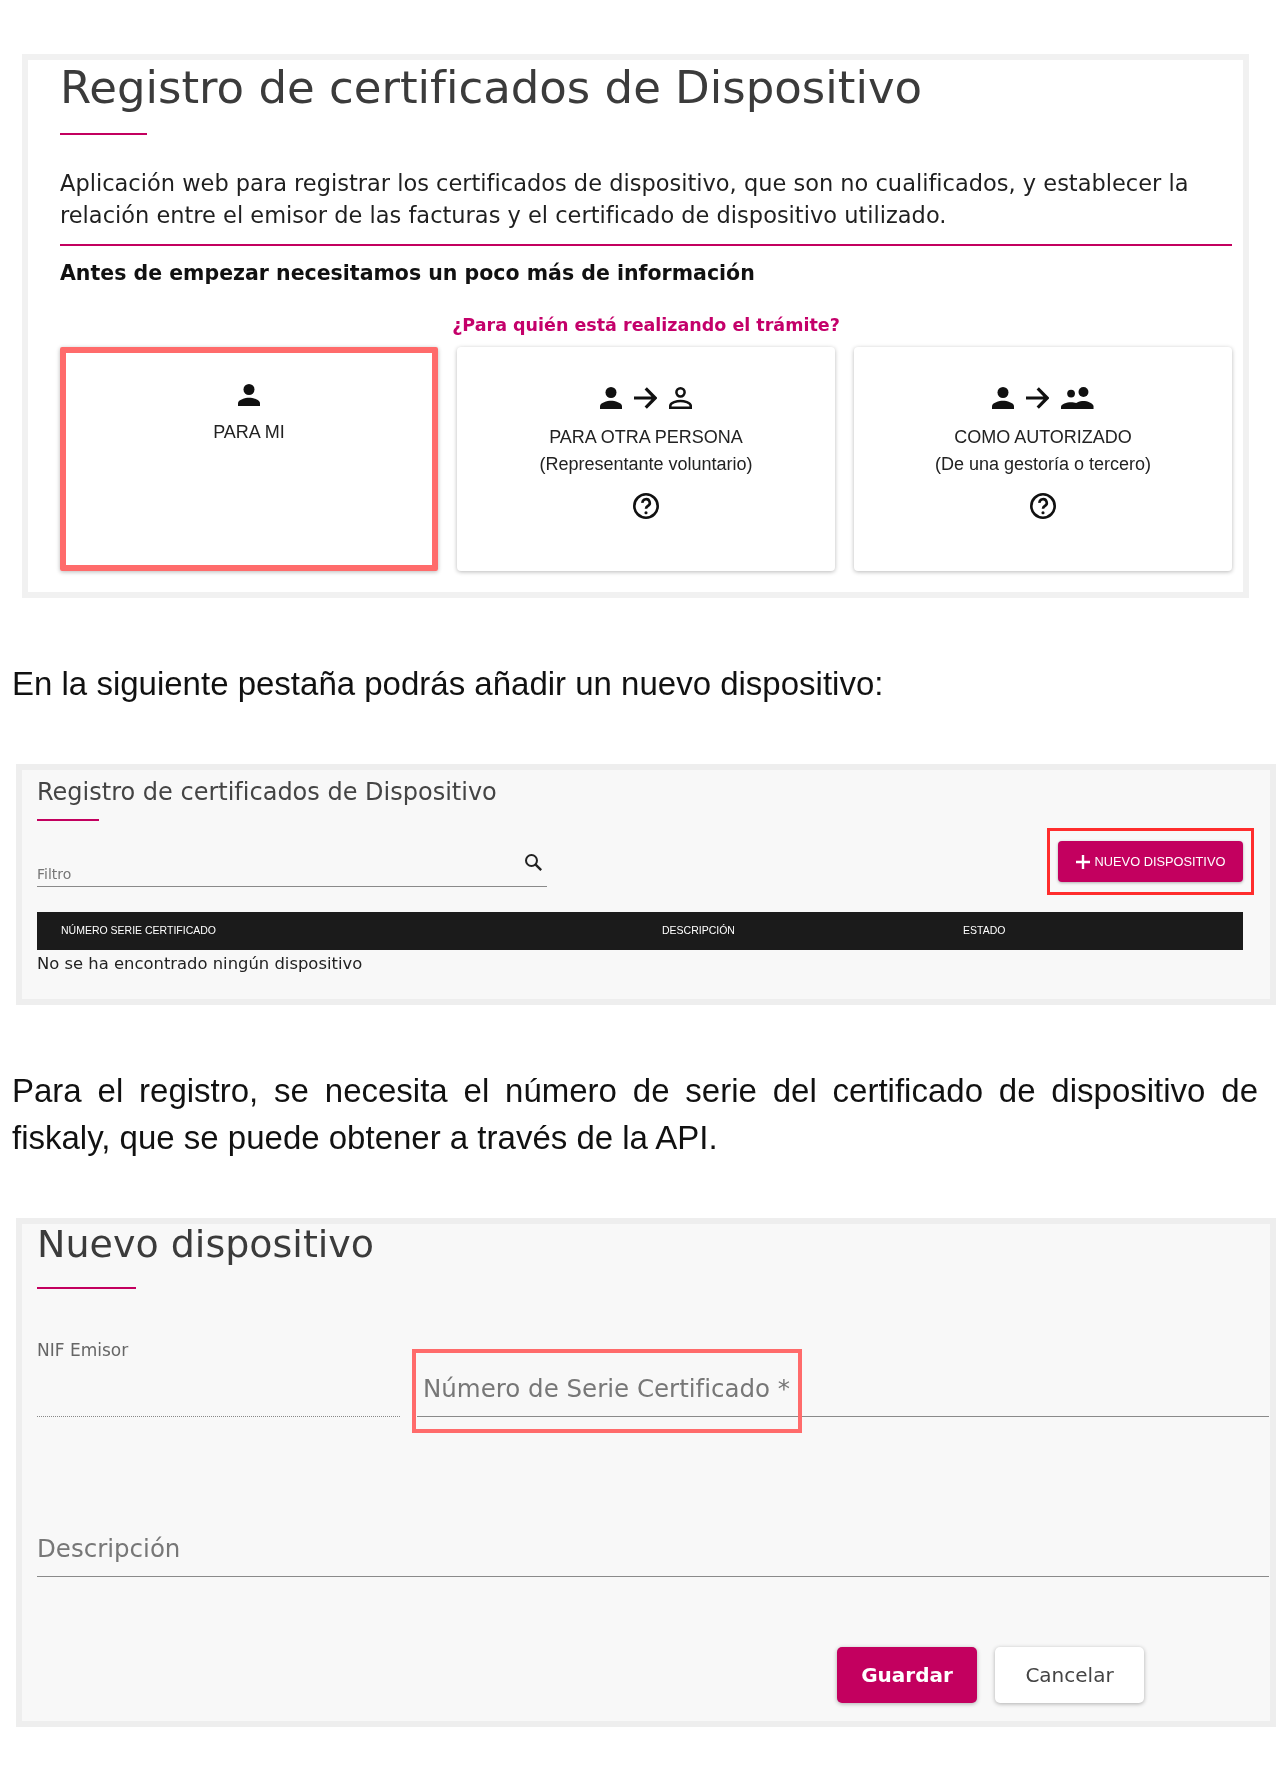 Image resolution: width=1277 pixels, height=1769 pixels. I want to click on option-sublabel: (De una gestoría o tercero), so click(1043, 464).